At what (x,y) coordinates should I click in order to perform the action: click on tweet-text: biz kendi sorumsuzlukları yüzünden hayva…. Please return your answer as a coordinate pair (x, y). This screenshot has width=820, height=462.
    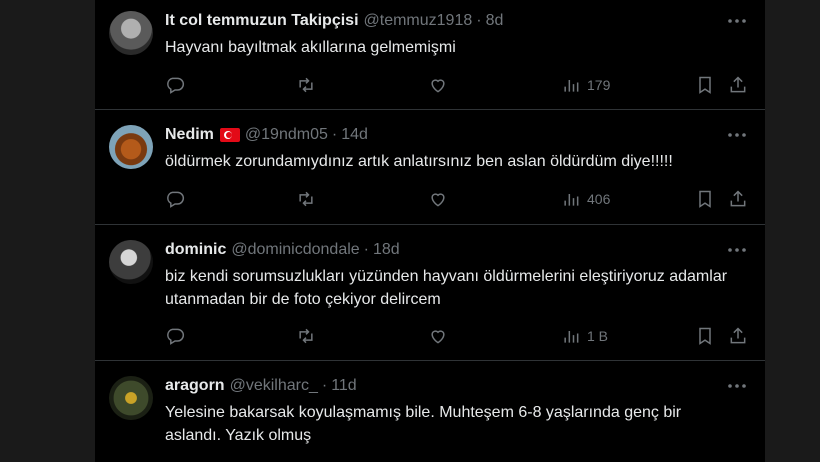
    Looking at the image, I should click on (446, 288).